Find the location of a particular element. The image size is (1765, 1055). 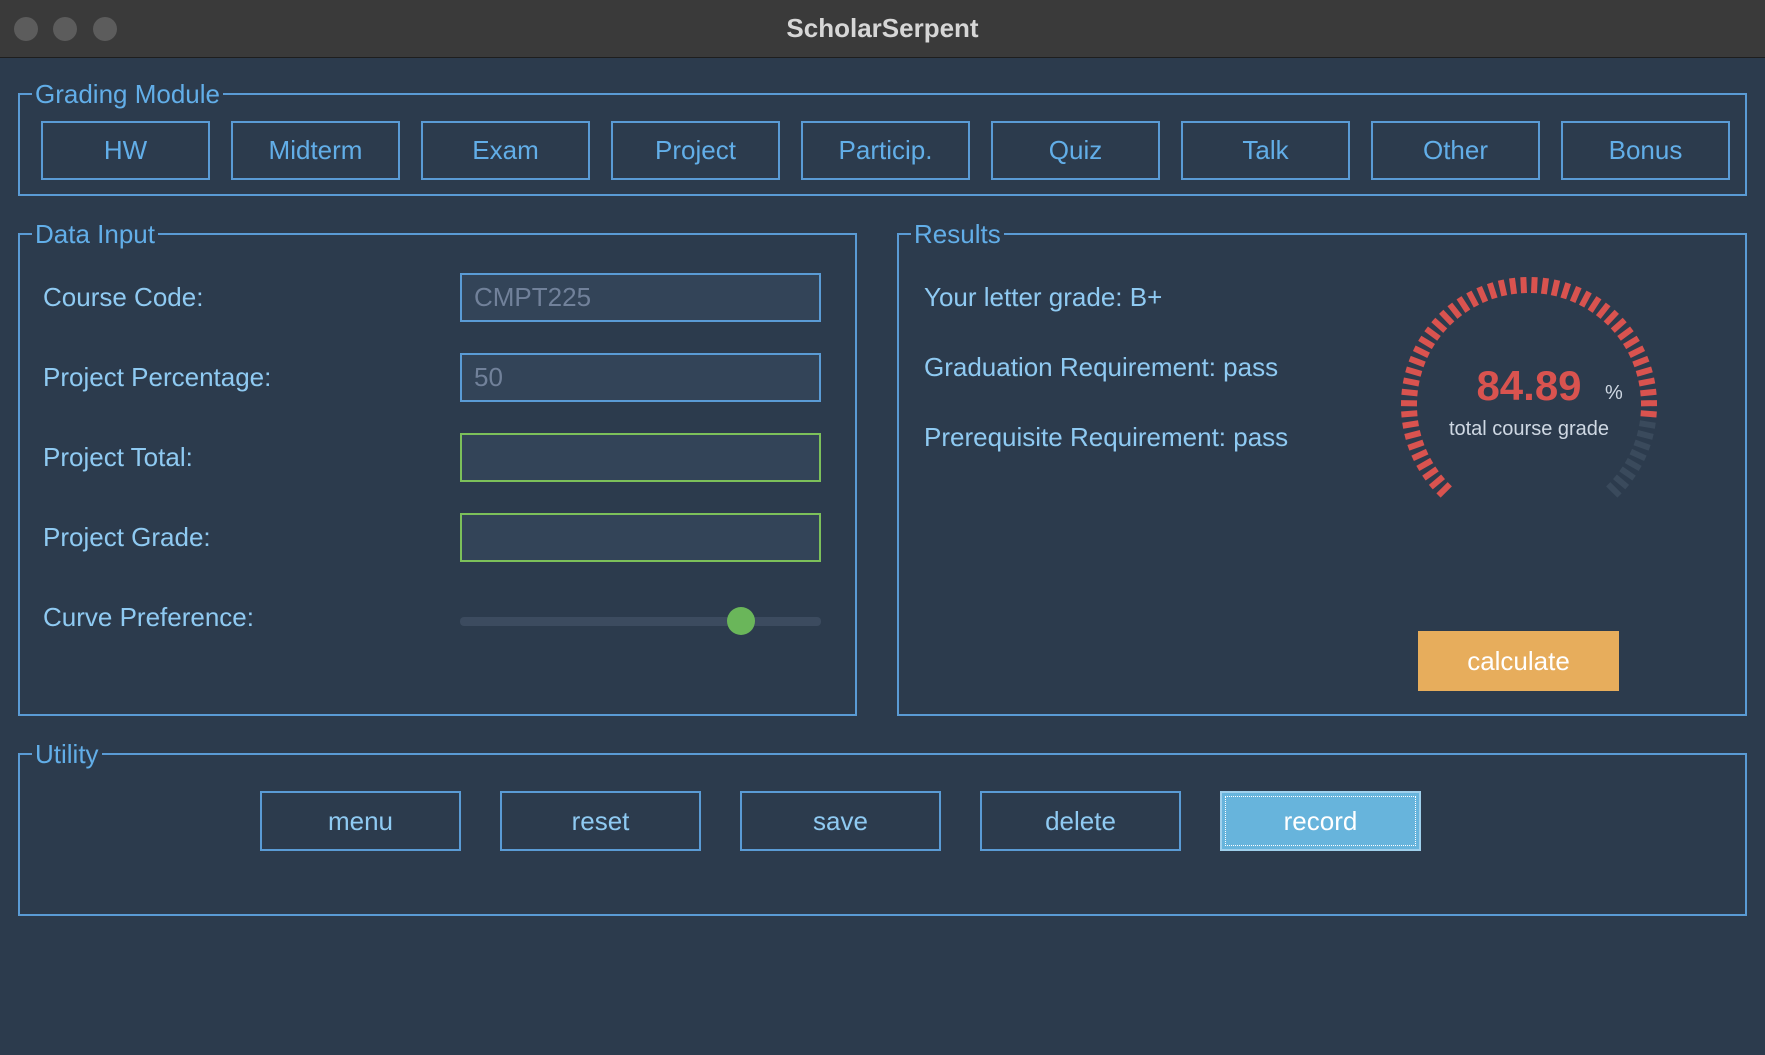

project-percentage-input: 50 is located at coordinates (640, 377).